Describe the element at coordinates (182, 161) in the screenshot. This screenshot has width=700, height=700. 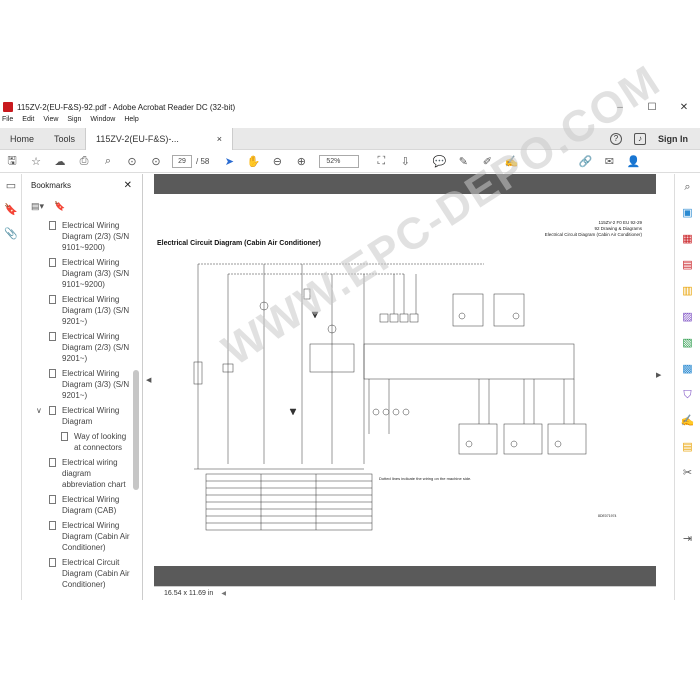
I see `page-number-input: 29` at that location.